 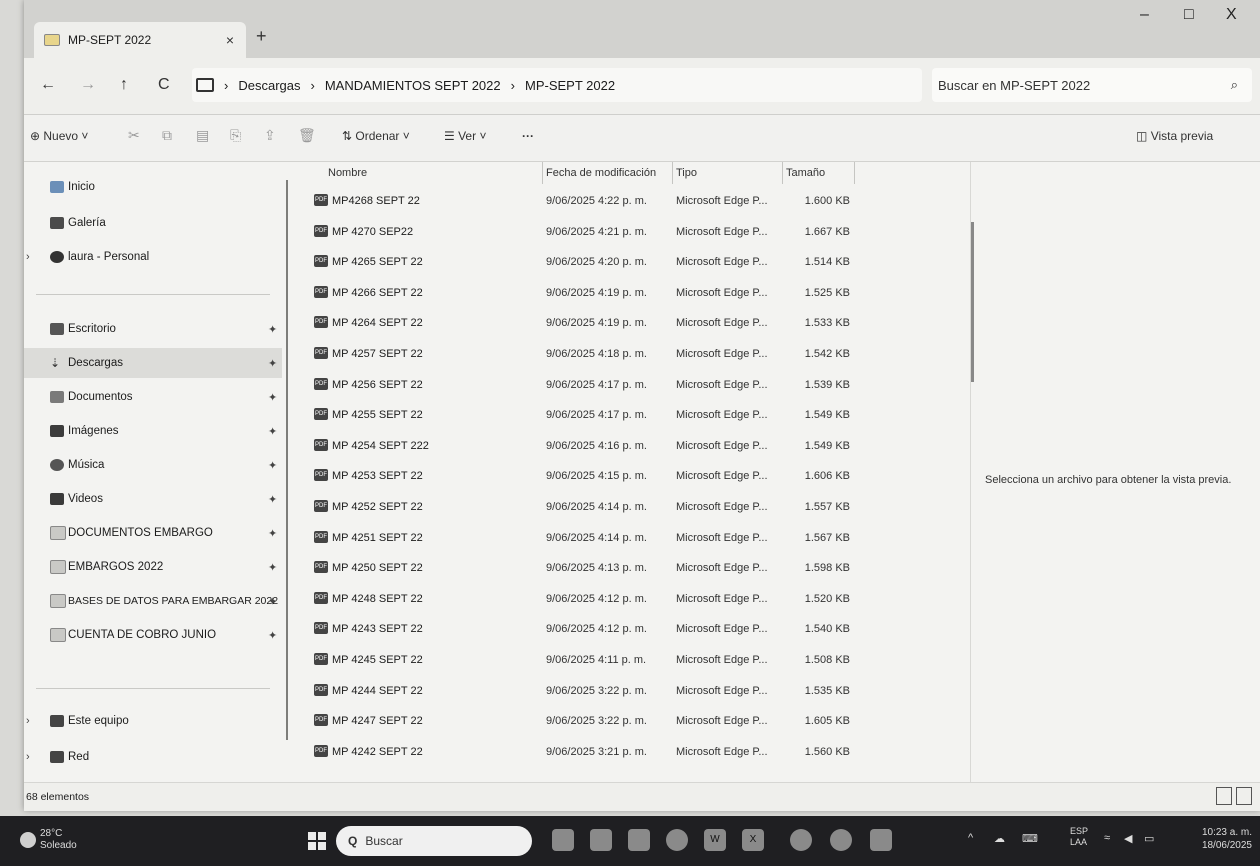 I want to click on preview-toggle-button: ◫ Vista previa, so click(x=1174, y=136).